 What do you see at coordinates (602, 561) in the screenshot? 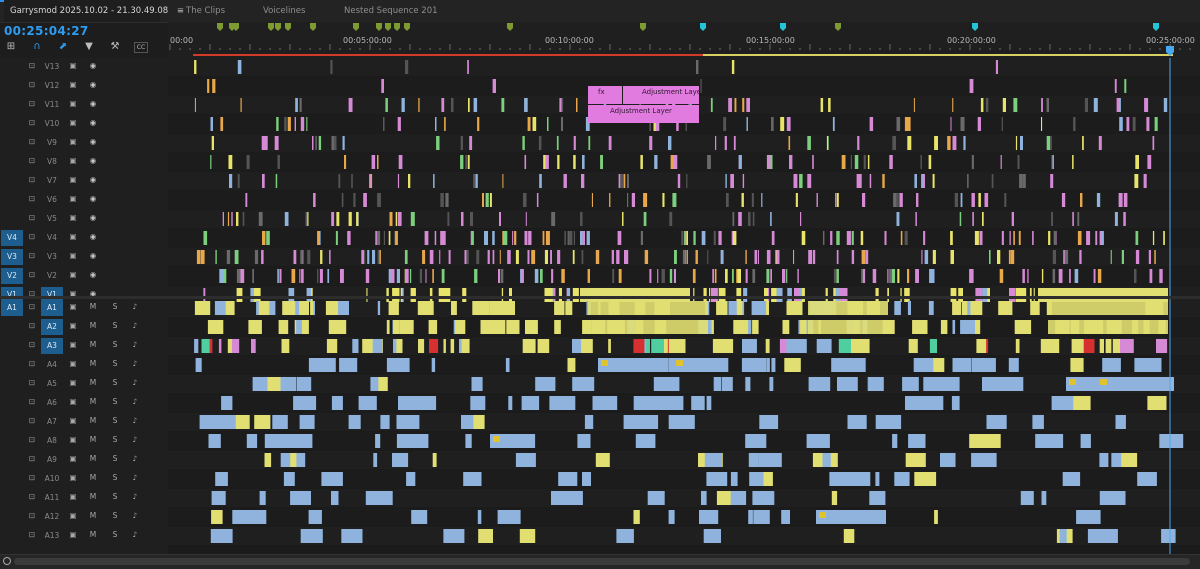
I see `horizontal-scrollbar` at bounding box center [602, 561].